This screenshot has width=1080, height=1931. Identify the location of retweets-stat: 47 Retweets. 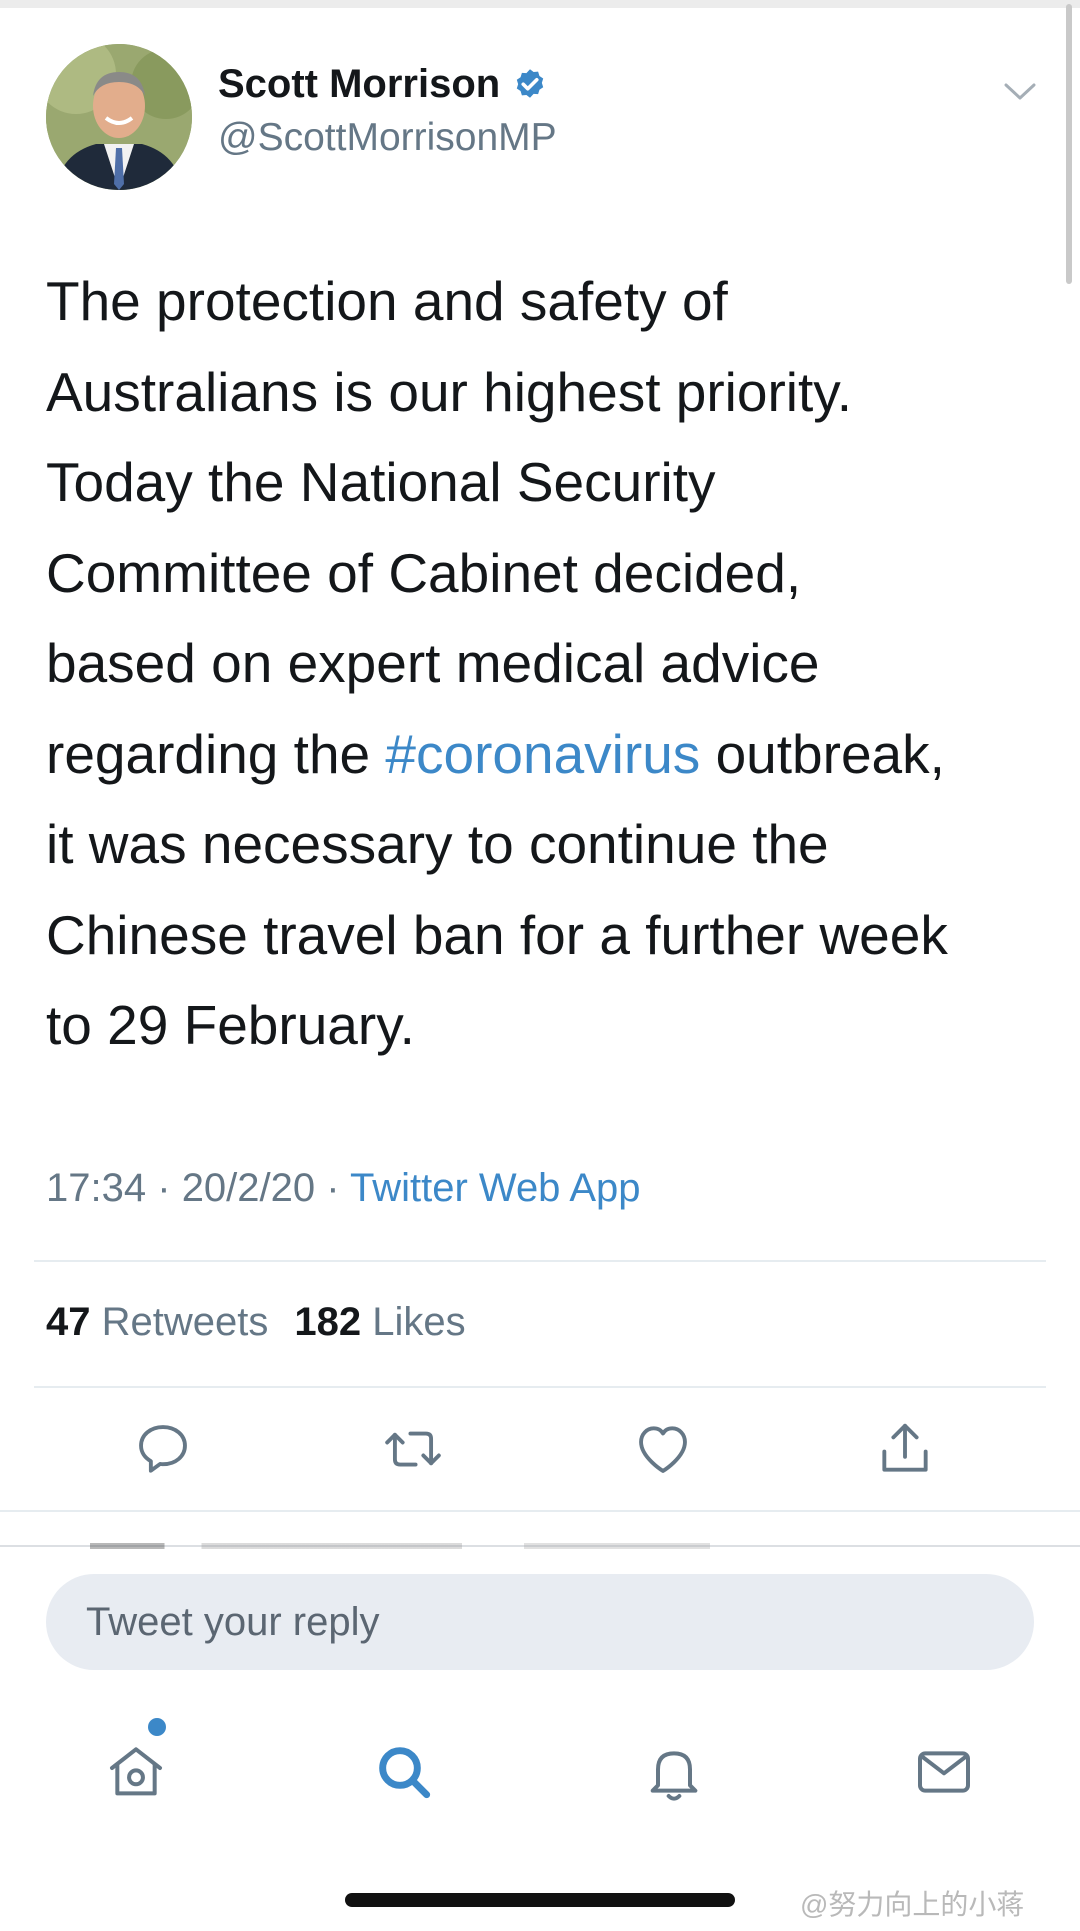
(157, 1322).